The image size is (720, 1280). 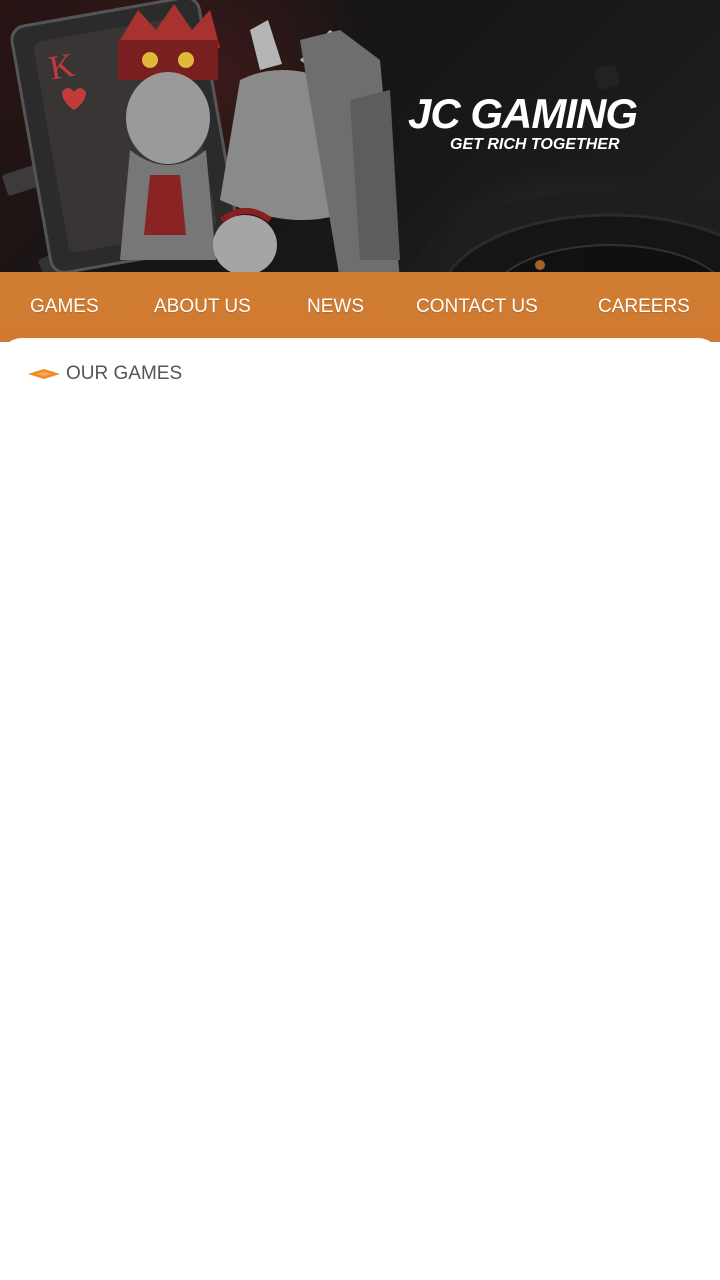 I want to click on brand-title: JC GAMING, so click(x=523, y=113).